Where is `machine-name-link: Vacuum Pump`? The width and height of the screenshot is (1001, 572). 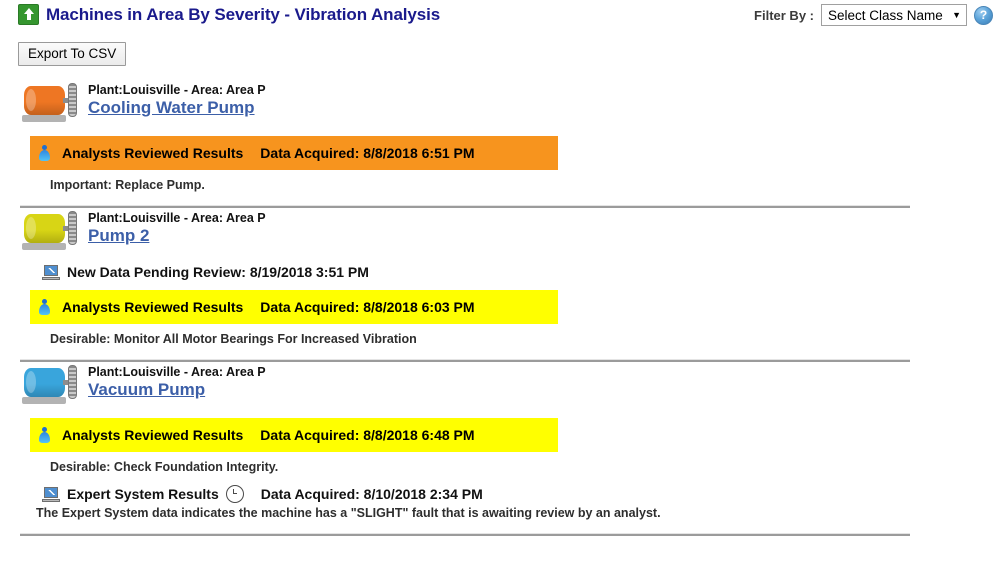 machine-name-link: Vacuum Pump is located at coordinates (177, 389).